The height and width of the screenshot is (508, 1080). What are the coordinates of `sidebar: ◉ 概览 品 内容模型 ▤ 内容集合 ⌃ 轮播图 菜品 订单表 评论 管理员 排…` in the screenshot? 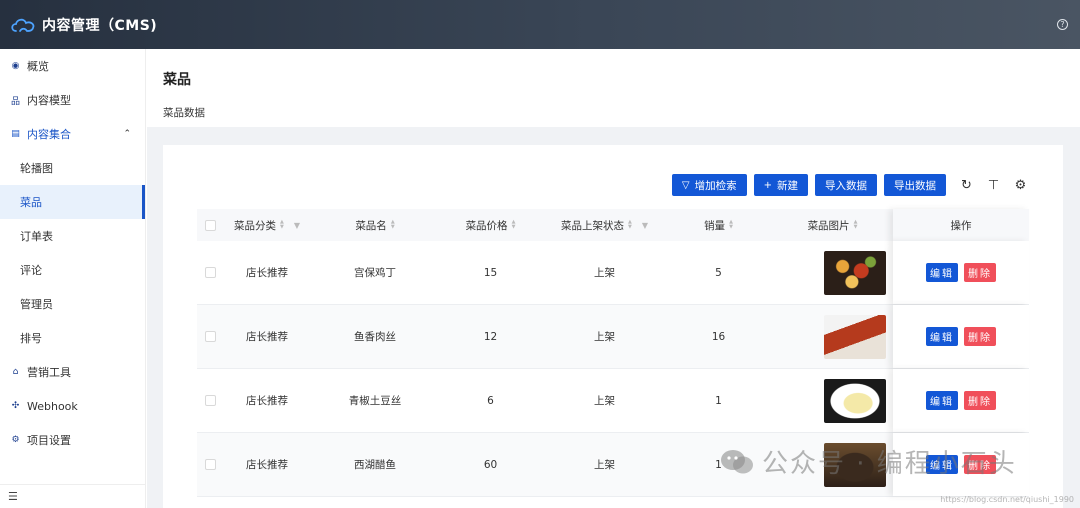 It's located at (73, 278).